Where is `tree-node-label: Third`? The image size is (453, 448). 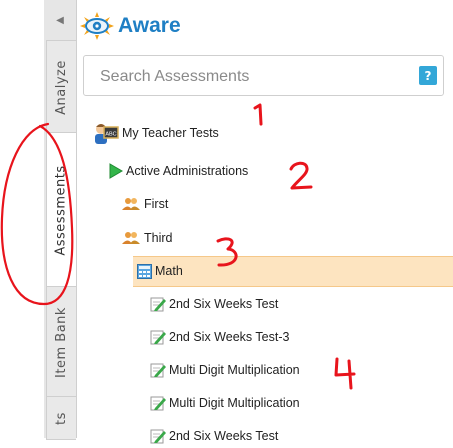
tree-node-label: Third is located at coordinates (158, 238).